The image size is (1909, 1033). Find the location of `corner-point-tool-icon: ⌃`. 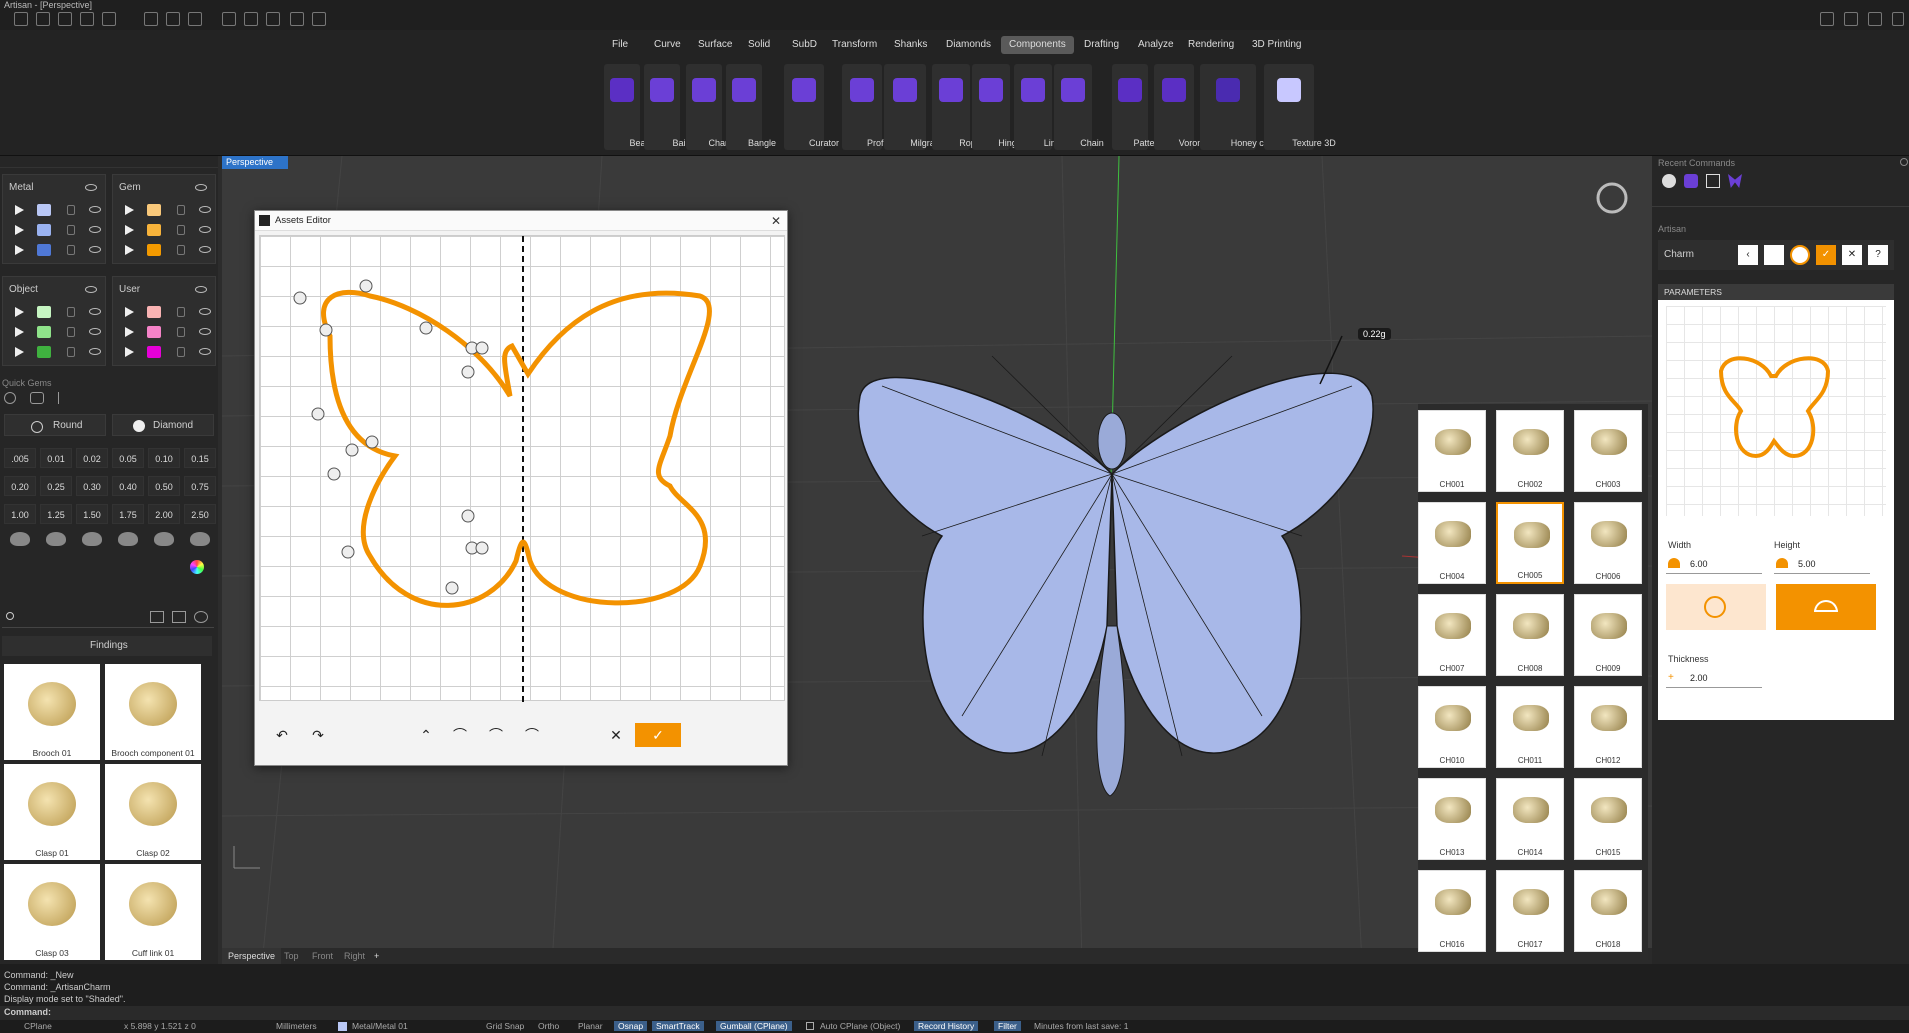

corner-point-tool-icon: ⌃ is located at coordinates (426, 735).